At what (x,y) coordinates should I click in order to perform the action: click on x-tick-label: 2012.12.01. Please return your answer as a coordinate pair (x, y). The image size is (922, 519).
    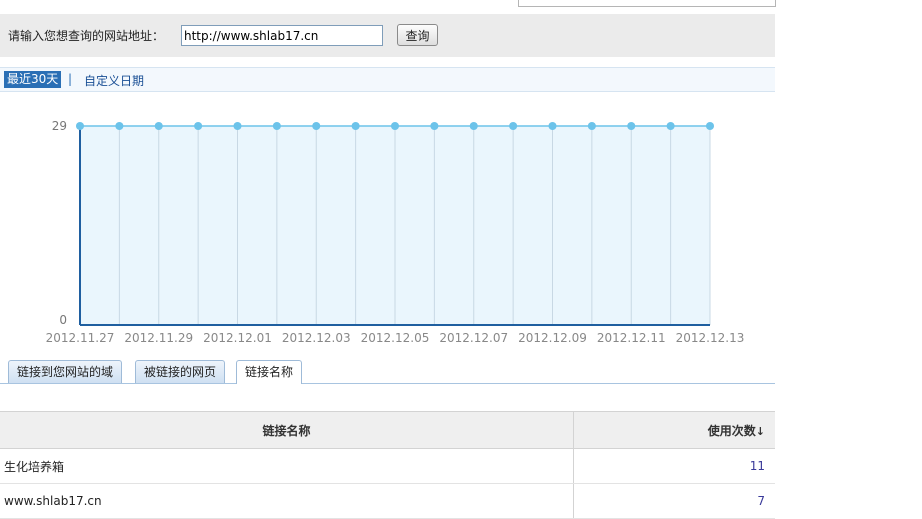
    Looking at the image, I should click on (237, 338).